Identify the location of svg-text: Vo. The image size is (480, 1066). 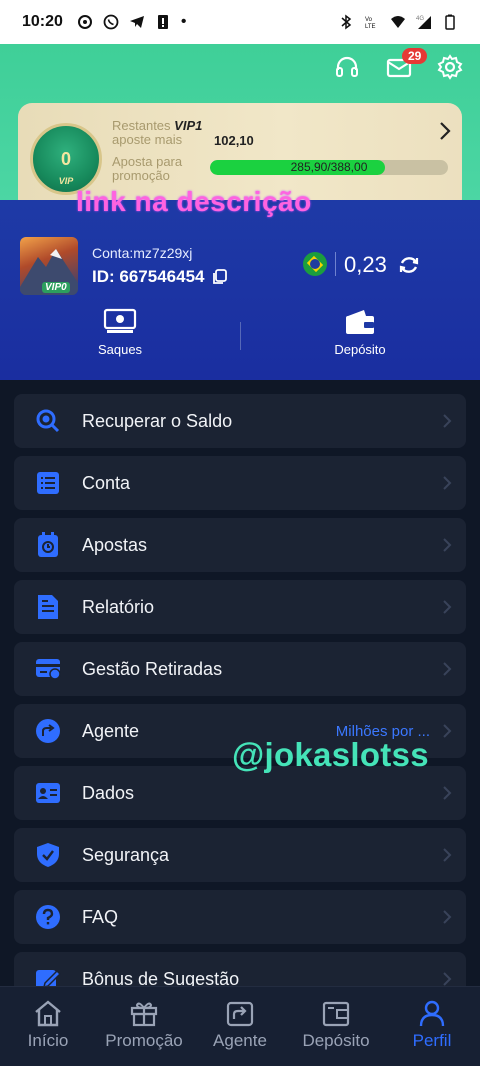
(369, 20).